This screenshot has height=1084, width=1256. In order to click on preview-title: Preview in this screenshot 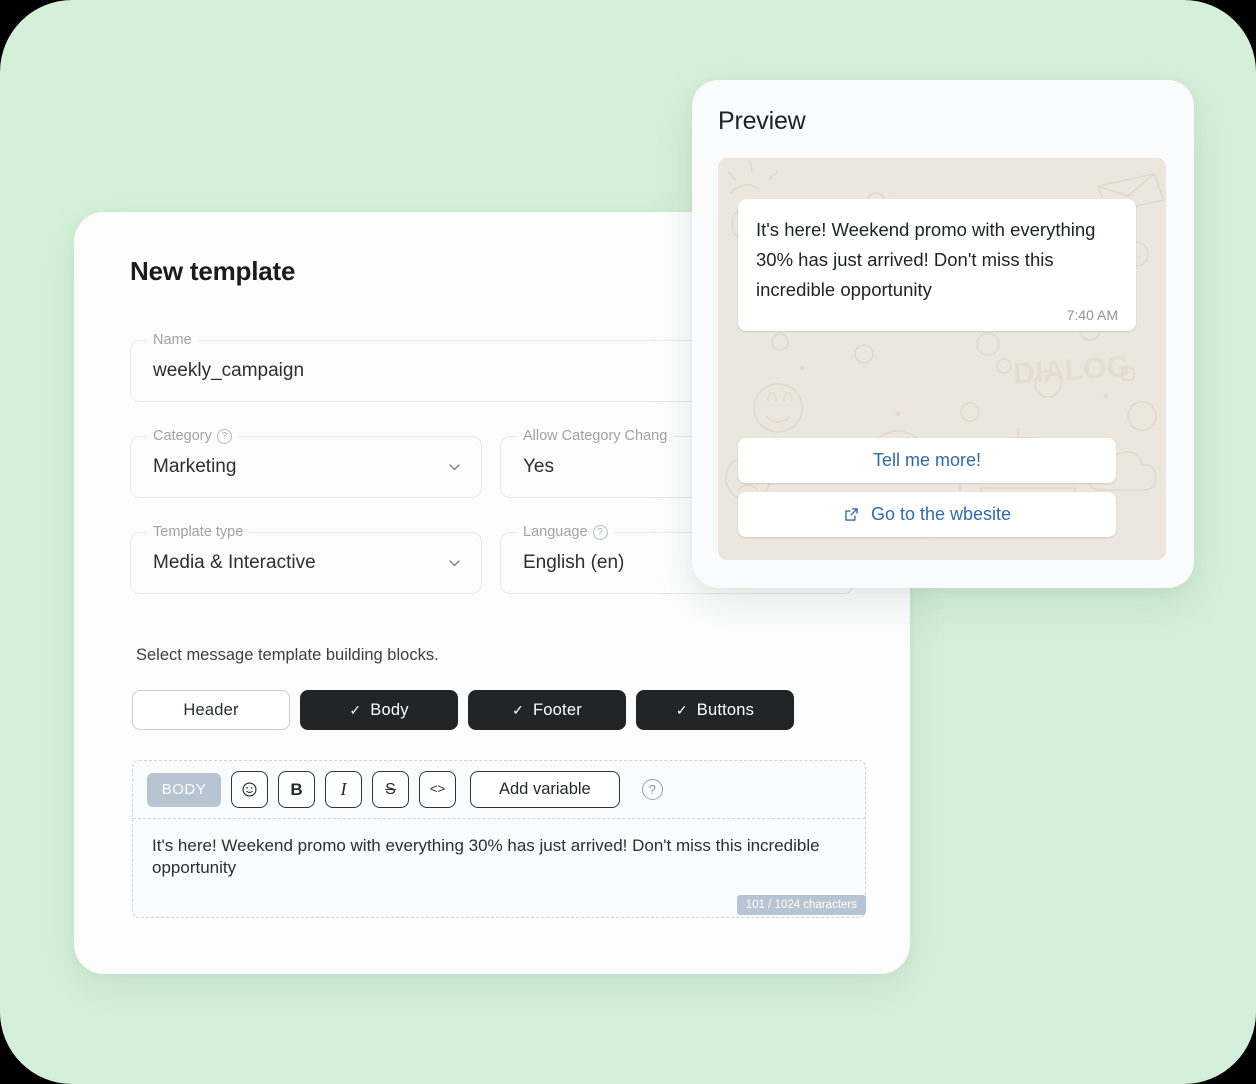, I will do `click(762, 121)`.